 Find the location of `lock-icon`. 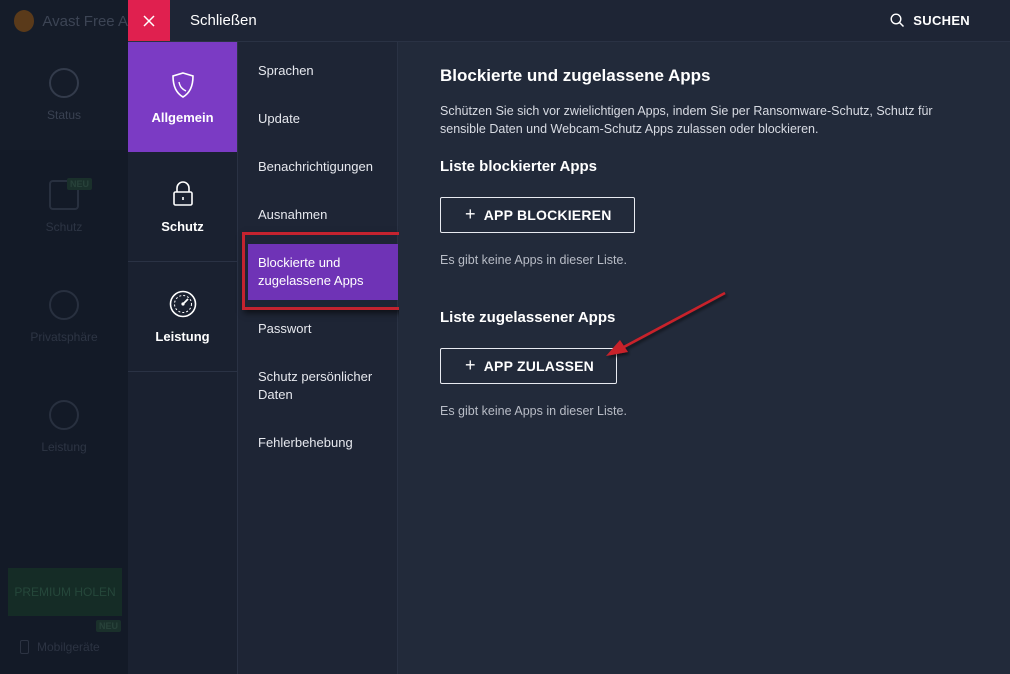

lock-icon is located at coordinates (183, 194).